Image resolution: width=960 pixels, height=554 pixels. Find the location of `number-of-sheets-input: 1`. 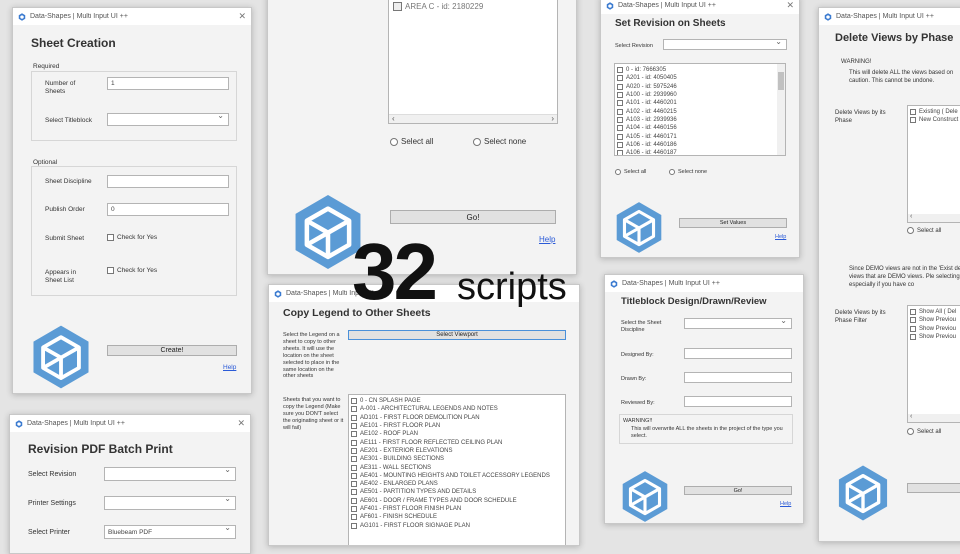

number-of-sheets-input: 1 is located at coordinates (168, 83).